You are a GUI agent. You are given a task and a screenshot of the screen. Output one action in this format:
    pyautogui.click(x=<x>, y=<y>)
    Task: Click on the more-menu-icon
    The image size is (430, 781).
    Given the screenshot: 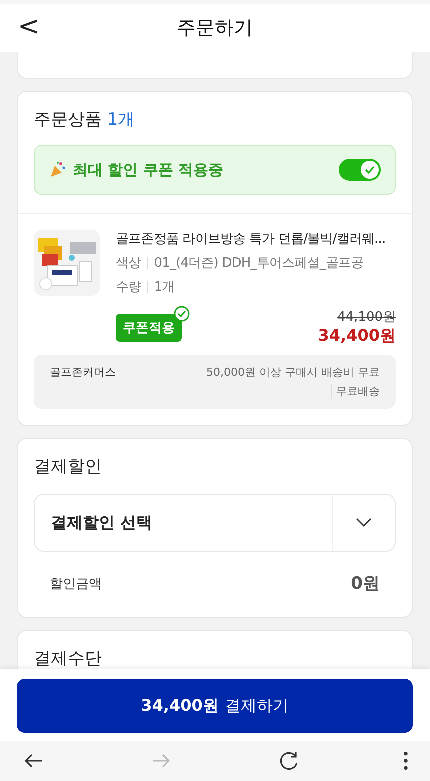 What is the action you would take?
    pyautogui.click(x=406, y=761)
    